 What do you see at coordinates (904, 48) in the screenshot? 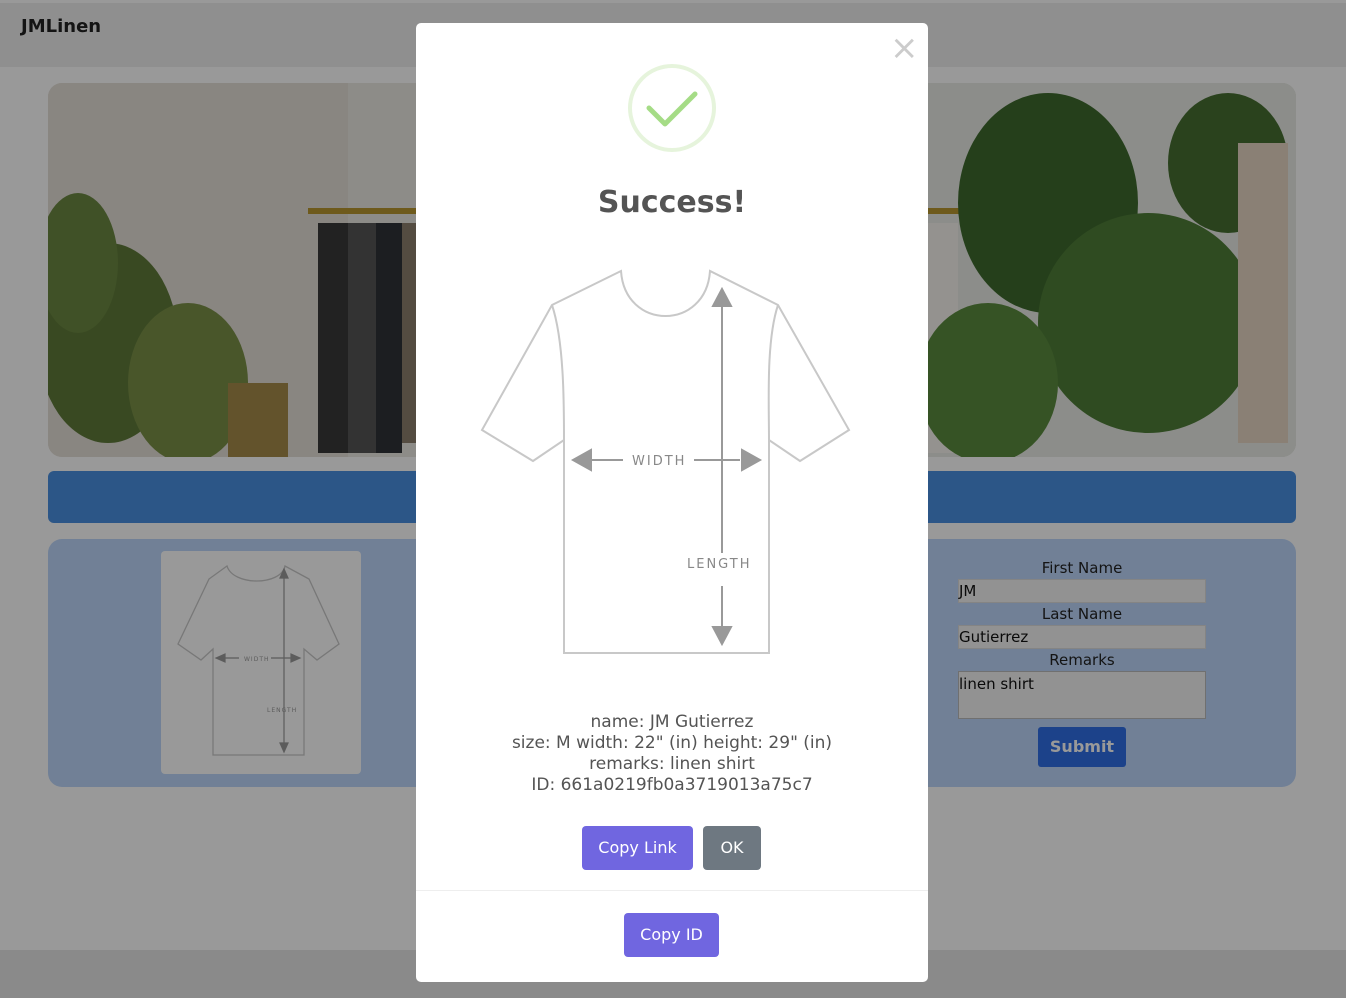
I see `close-icon: ×` at bounding box center [904, 48].